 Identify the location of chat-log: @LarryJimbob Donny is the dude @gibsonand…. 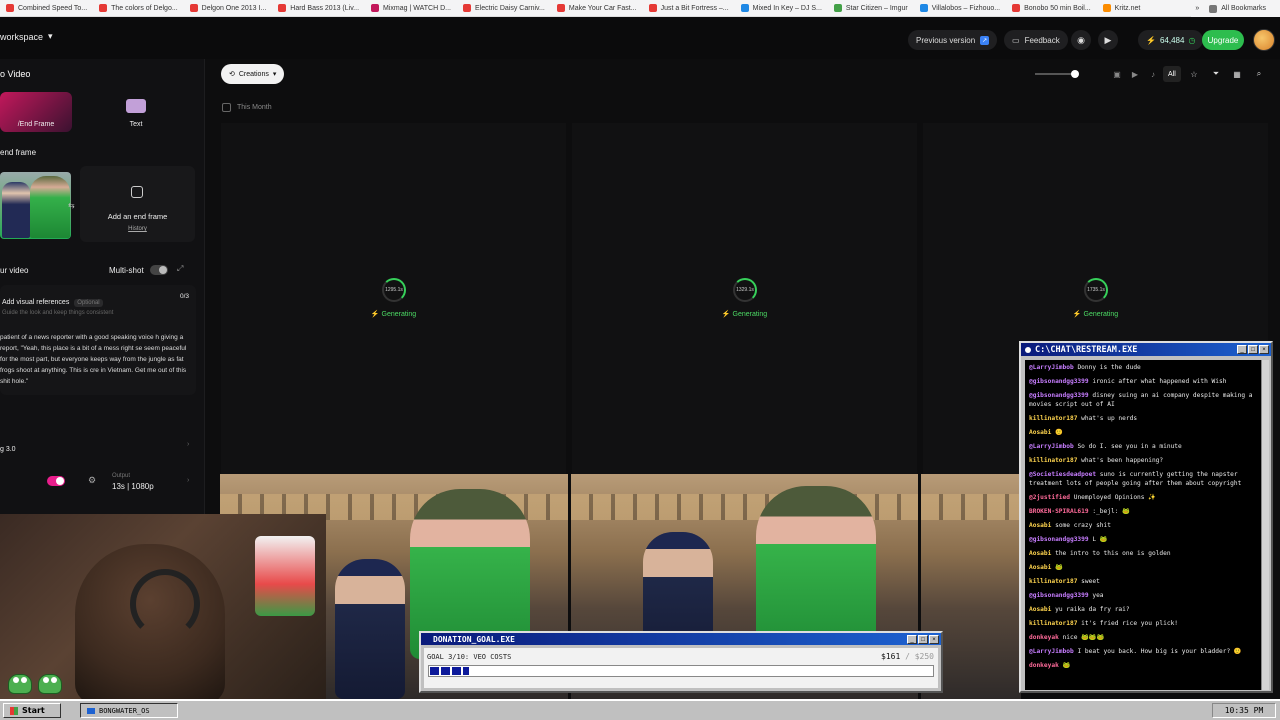
(1144, 525).